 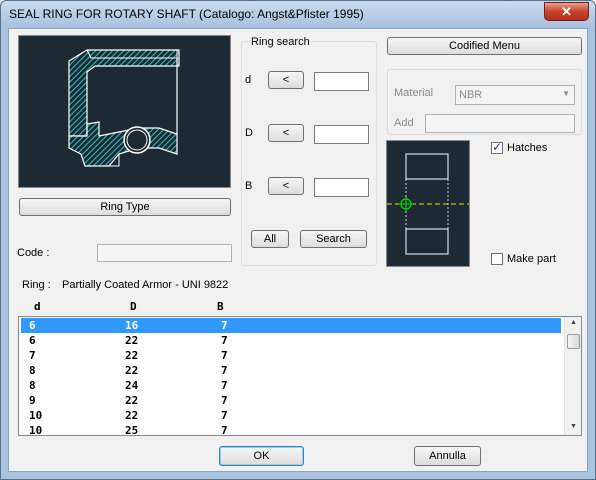 I want to click on all-button: All, so click(x=270, y=239).